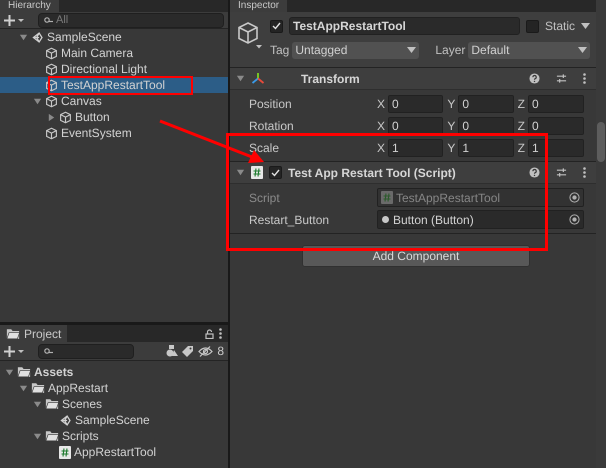 Image resolution: width=606 pixels, height=468 pixels. Describe the element at coordinates (114, 133) in the screenshot. I see `tree-item: EventSystem` at that location.